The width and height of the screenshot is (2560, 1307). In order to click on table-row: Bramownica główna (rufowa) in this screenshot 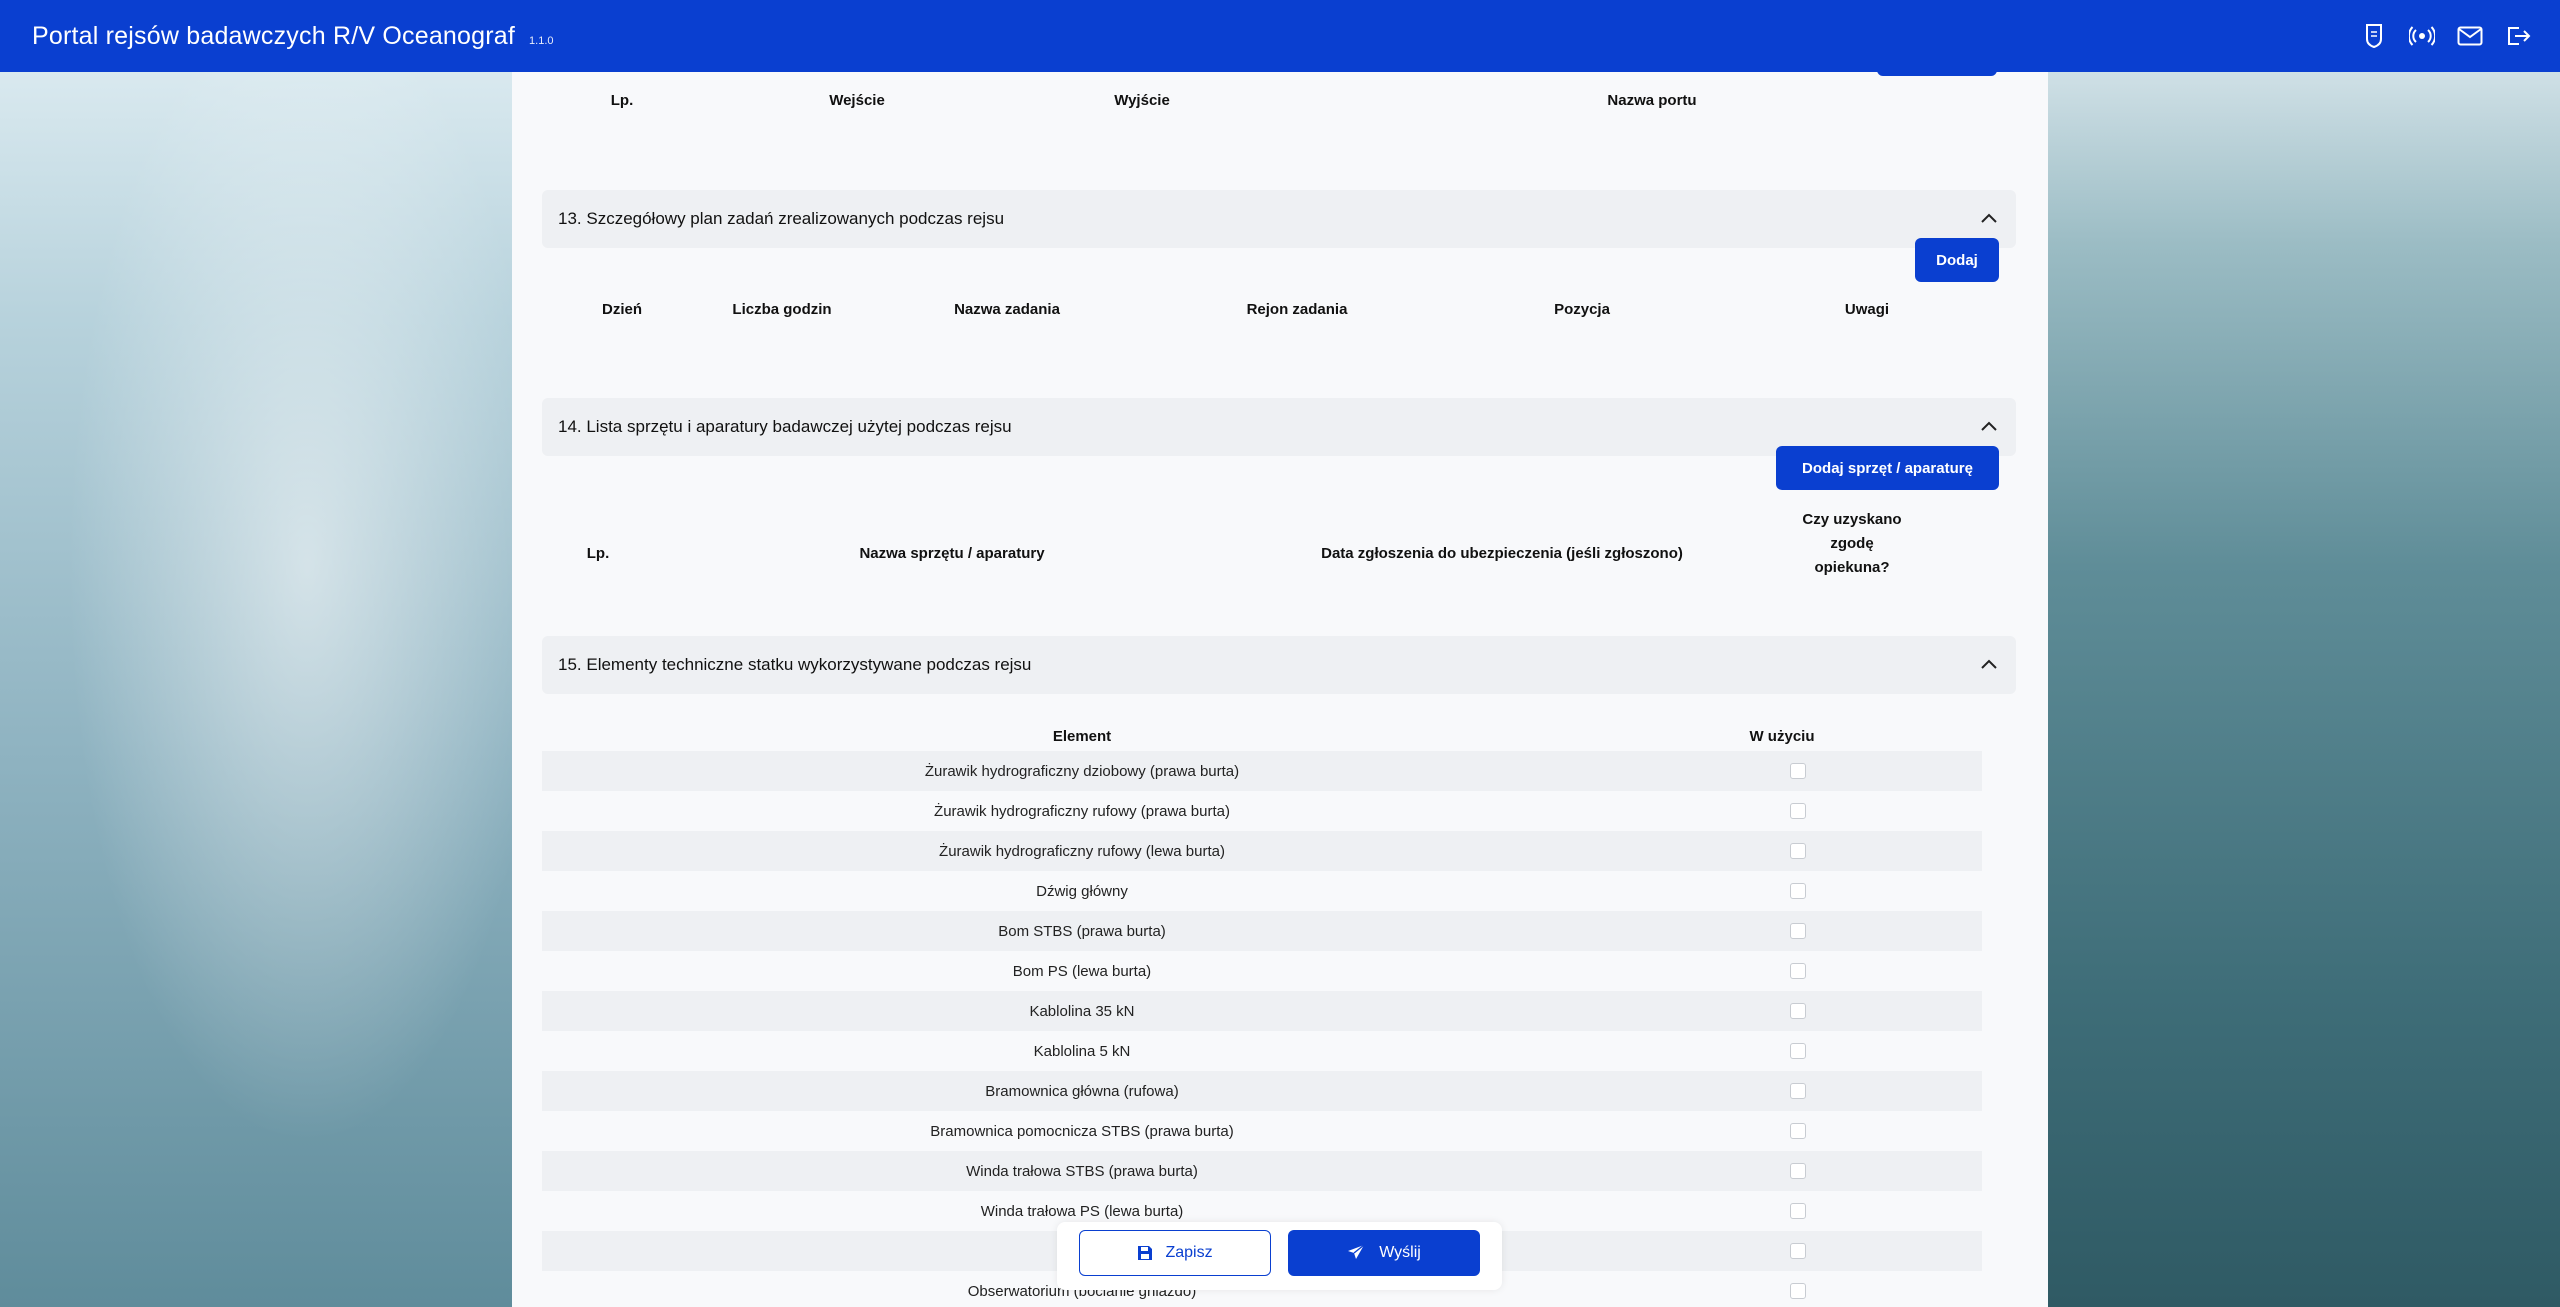, I will do `click(1262, 1091)`.